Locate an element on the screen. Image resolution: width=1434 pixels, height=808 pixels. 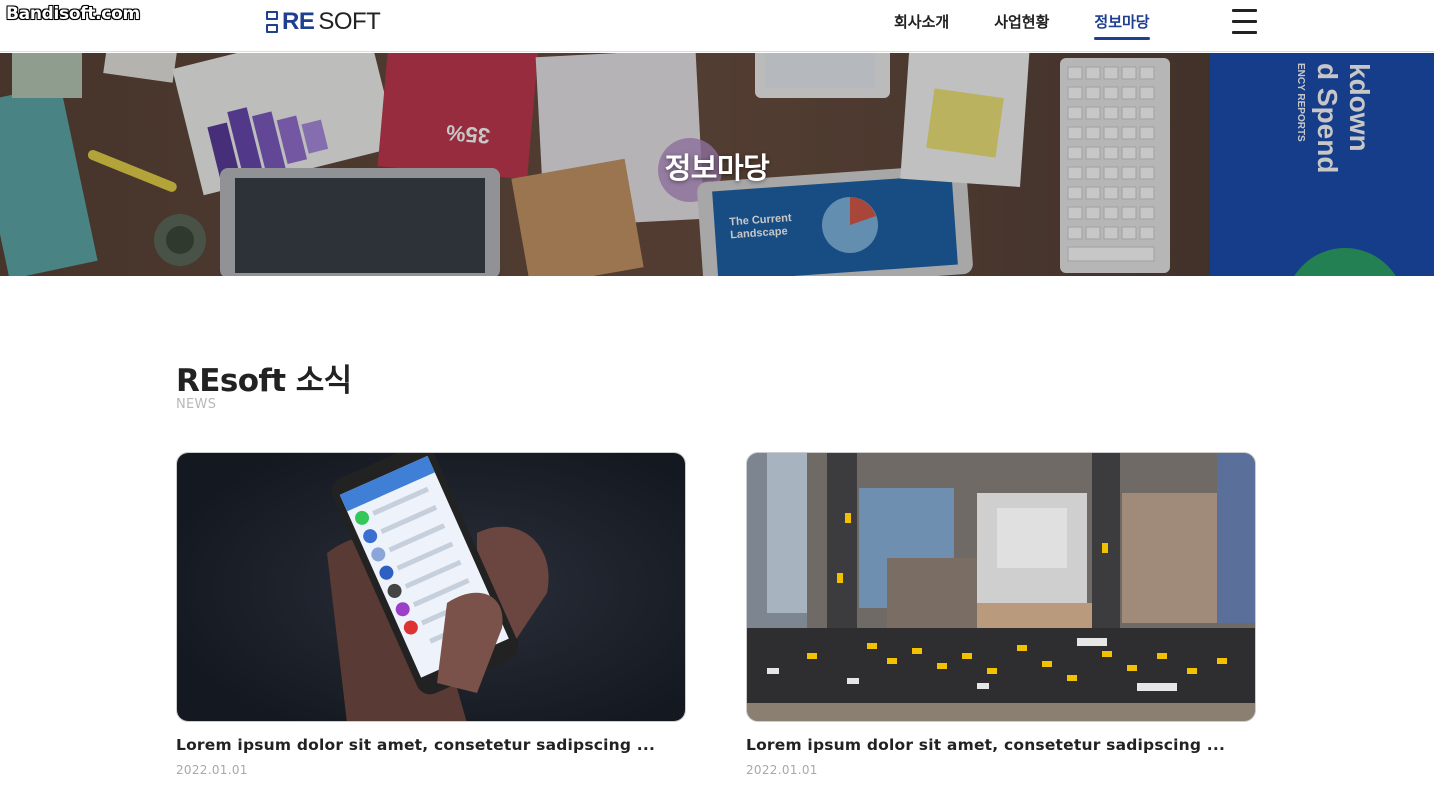
nav-item-business: 사업현황 is located at coordinates (1021, 26).